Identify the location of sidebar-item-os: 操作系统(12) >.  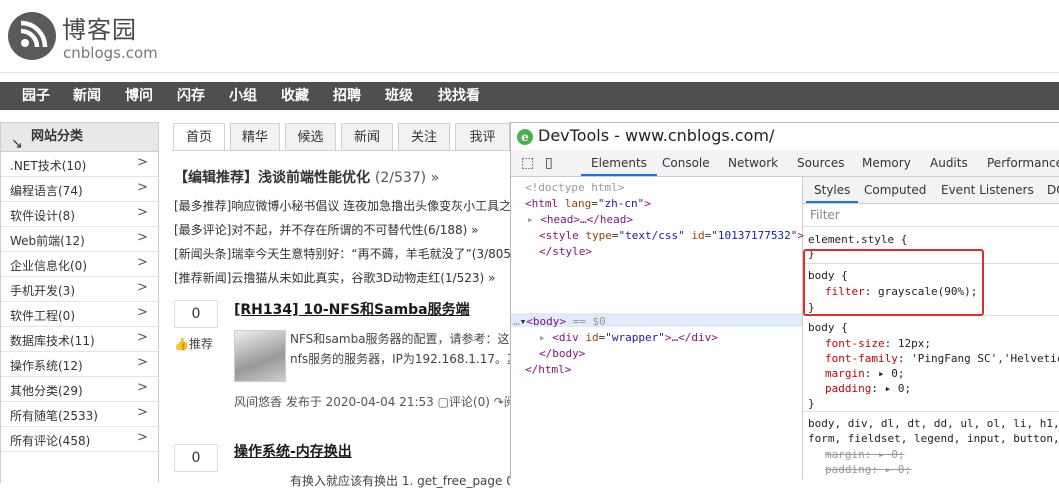
(79, 364).